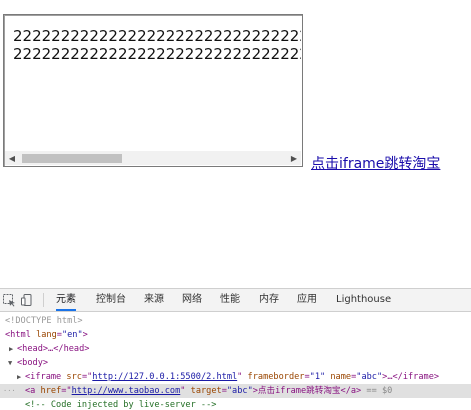 The height and width of the screenshot is (410, 471). I want to click on dom-node-doctype: <!DOCTYPE html>, so click(235, 321).